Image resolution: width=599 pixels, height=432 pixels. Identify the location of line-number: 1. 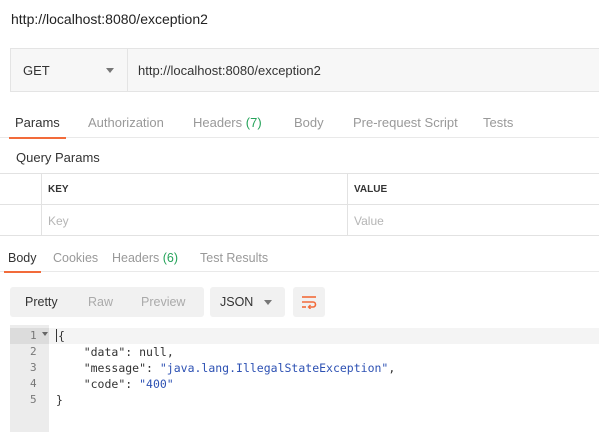
(29, 336).